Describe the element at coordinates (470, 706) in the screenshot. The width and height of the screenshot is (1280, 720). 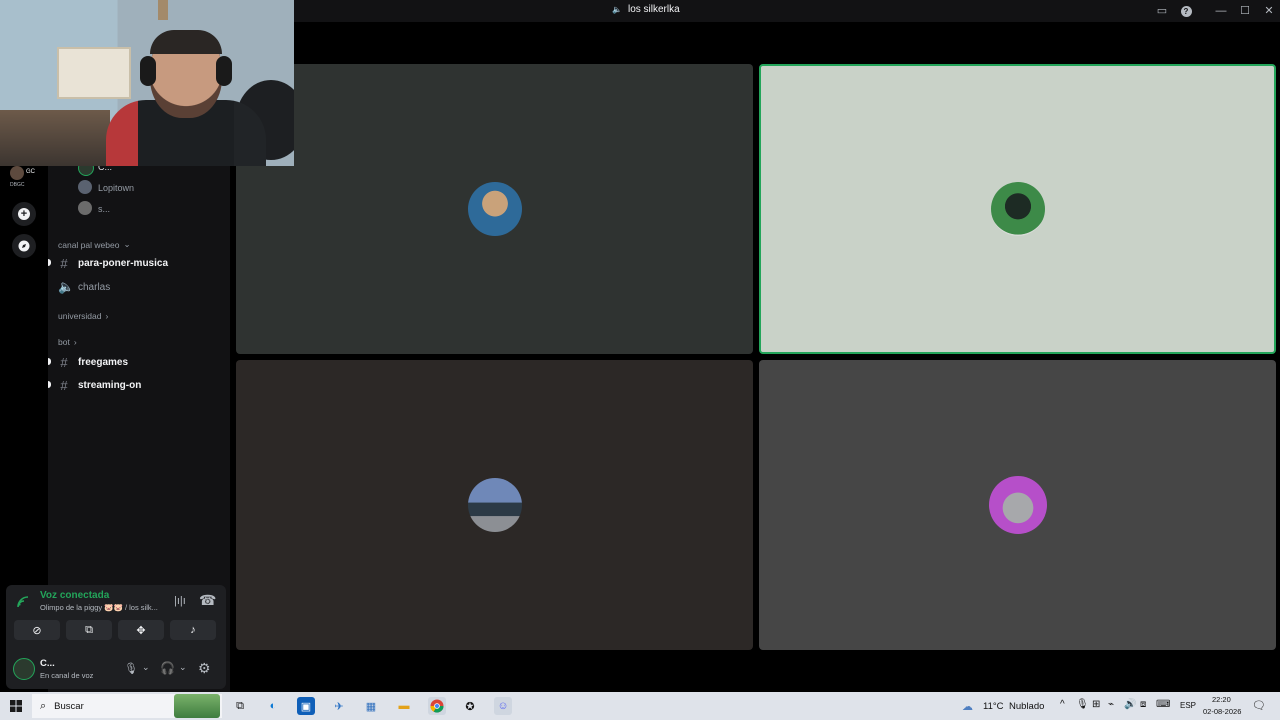
I see `app-icon-2: ✪` at that location.